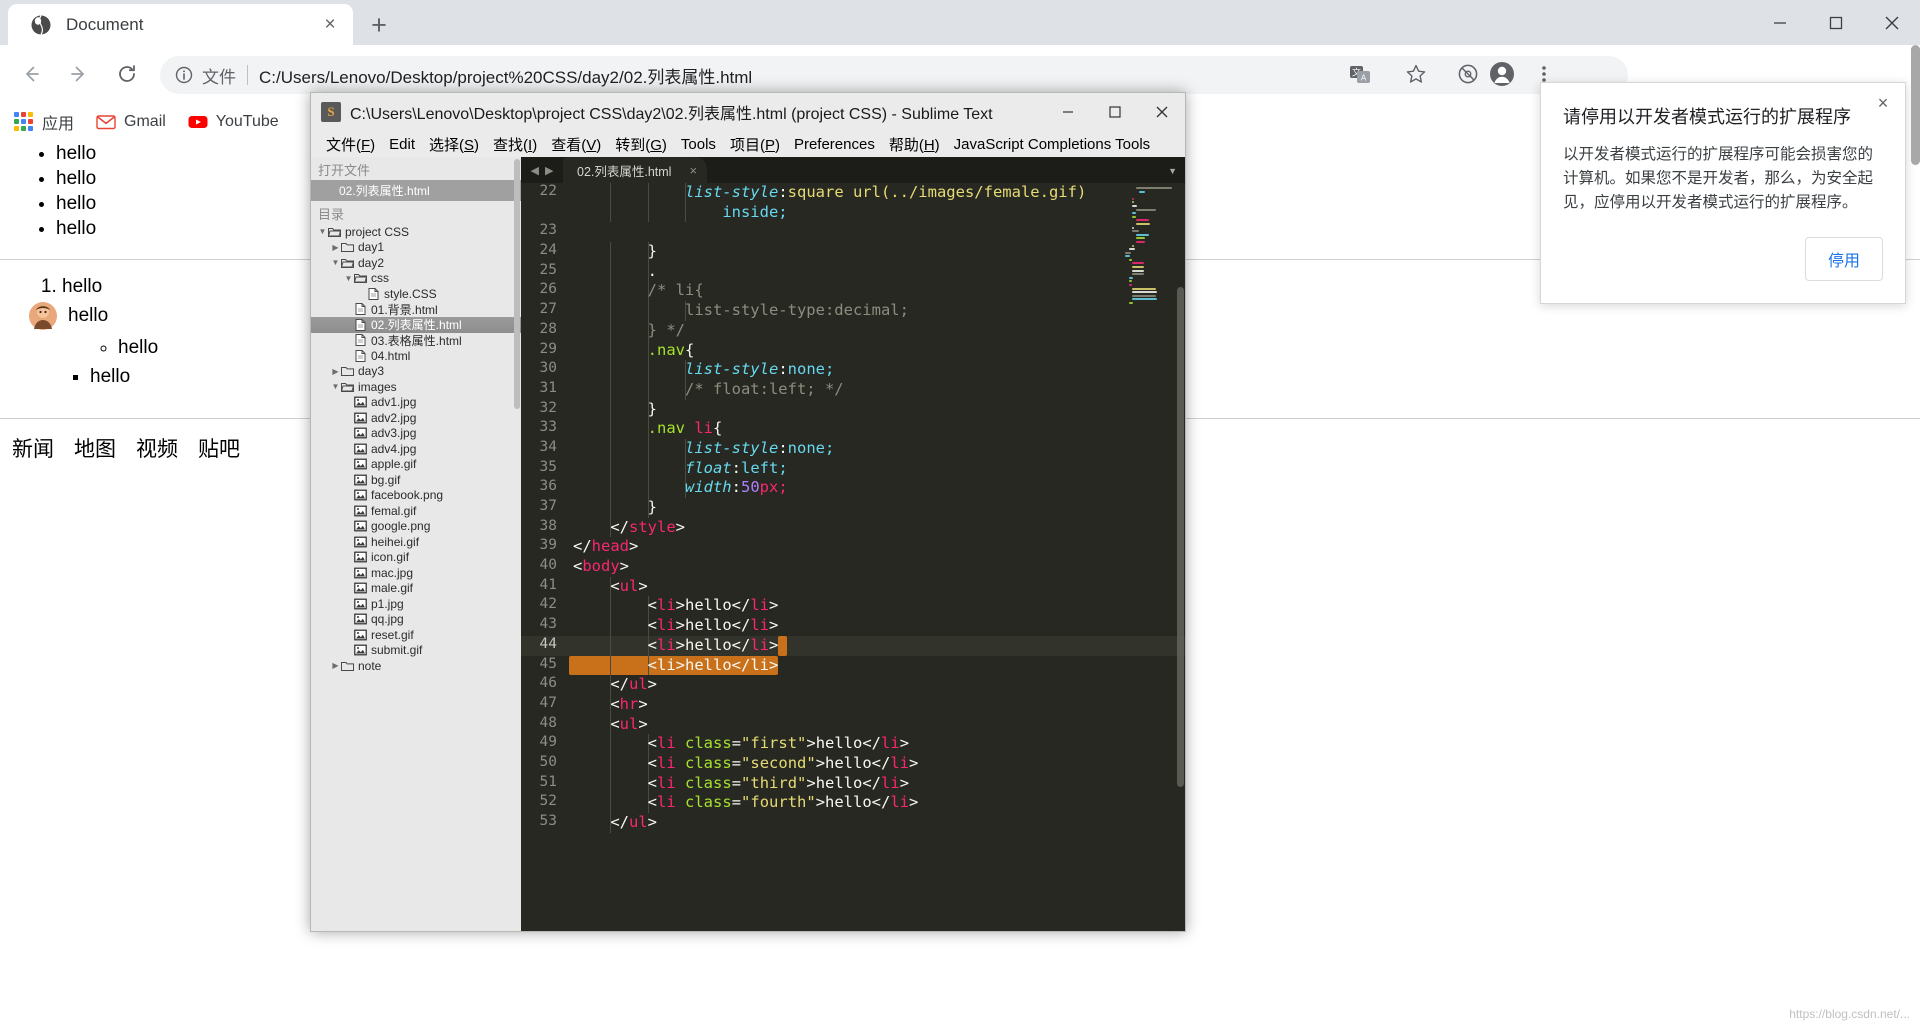 The height and width of the screenshot is (1025, 1920). Describe the element at coordinates (853, 763) in the screenshot. I see `code-line: 50 <li class="second">hello</li>` at that location.